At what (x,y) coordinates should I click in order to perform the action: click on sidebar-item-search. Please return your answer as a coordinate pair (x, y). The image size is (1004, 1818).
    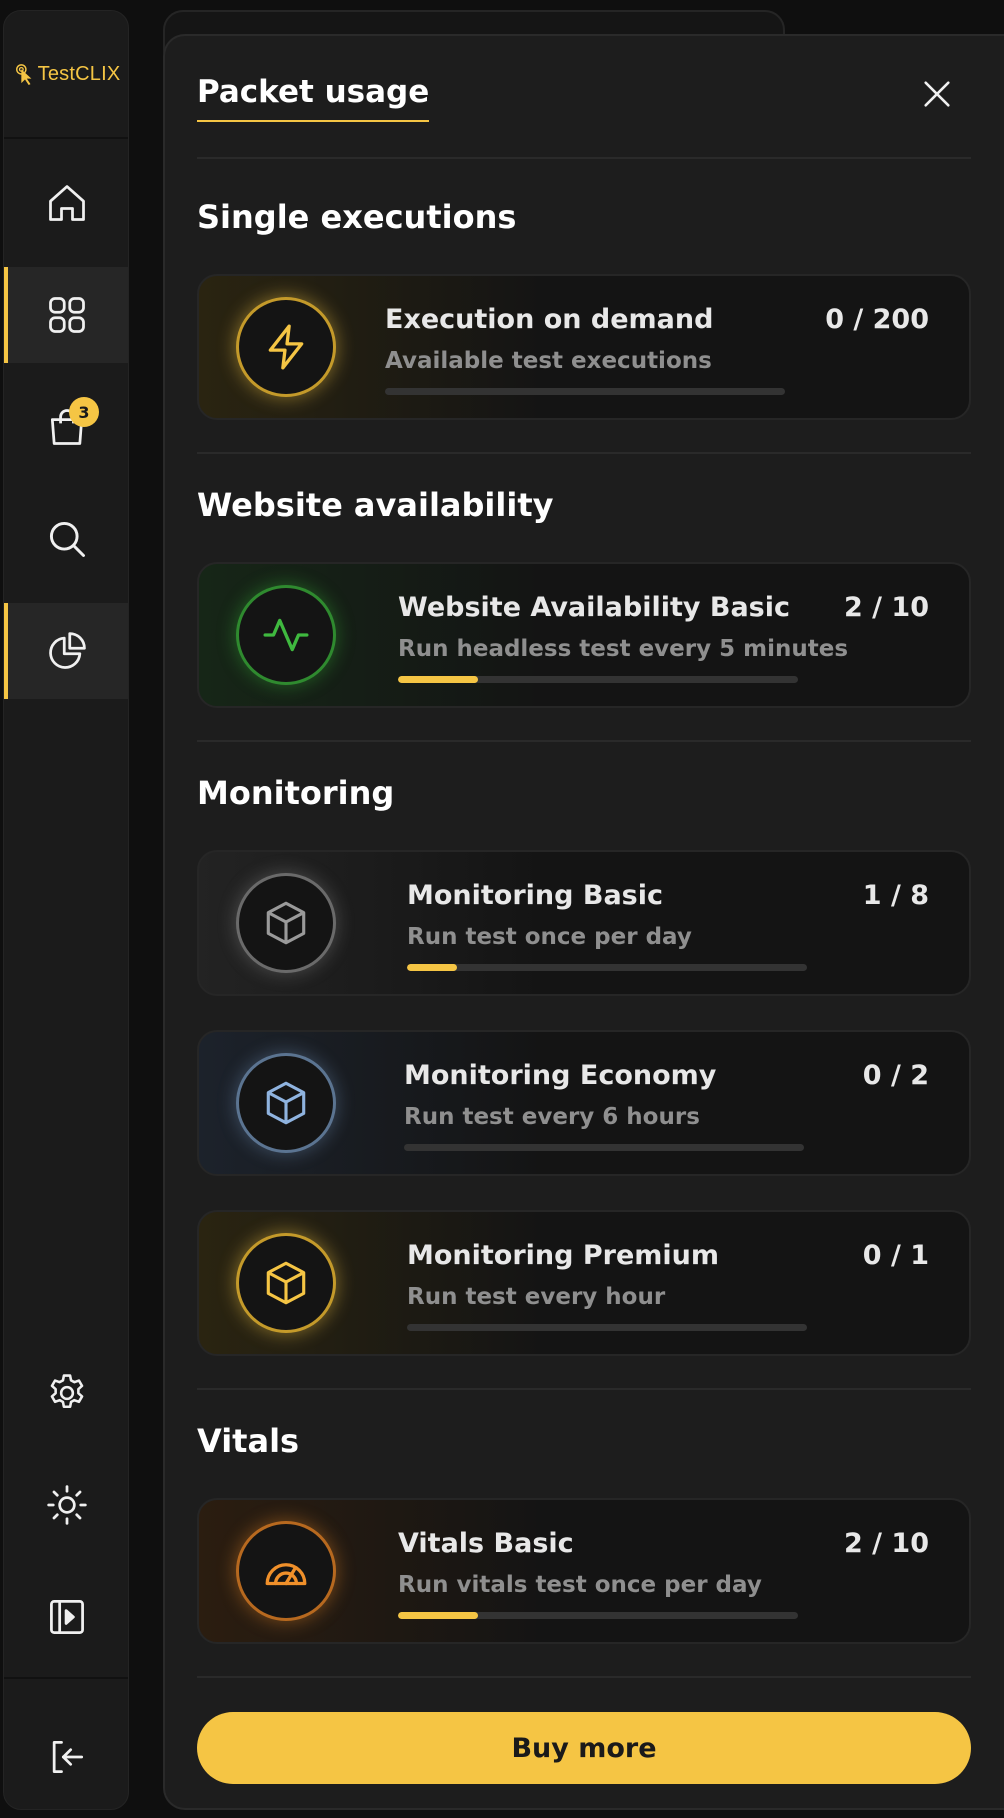
    Looking at the image, I should click on (66, 539).